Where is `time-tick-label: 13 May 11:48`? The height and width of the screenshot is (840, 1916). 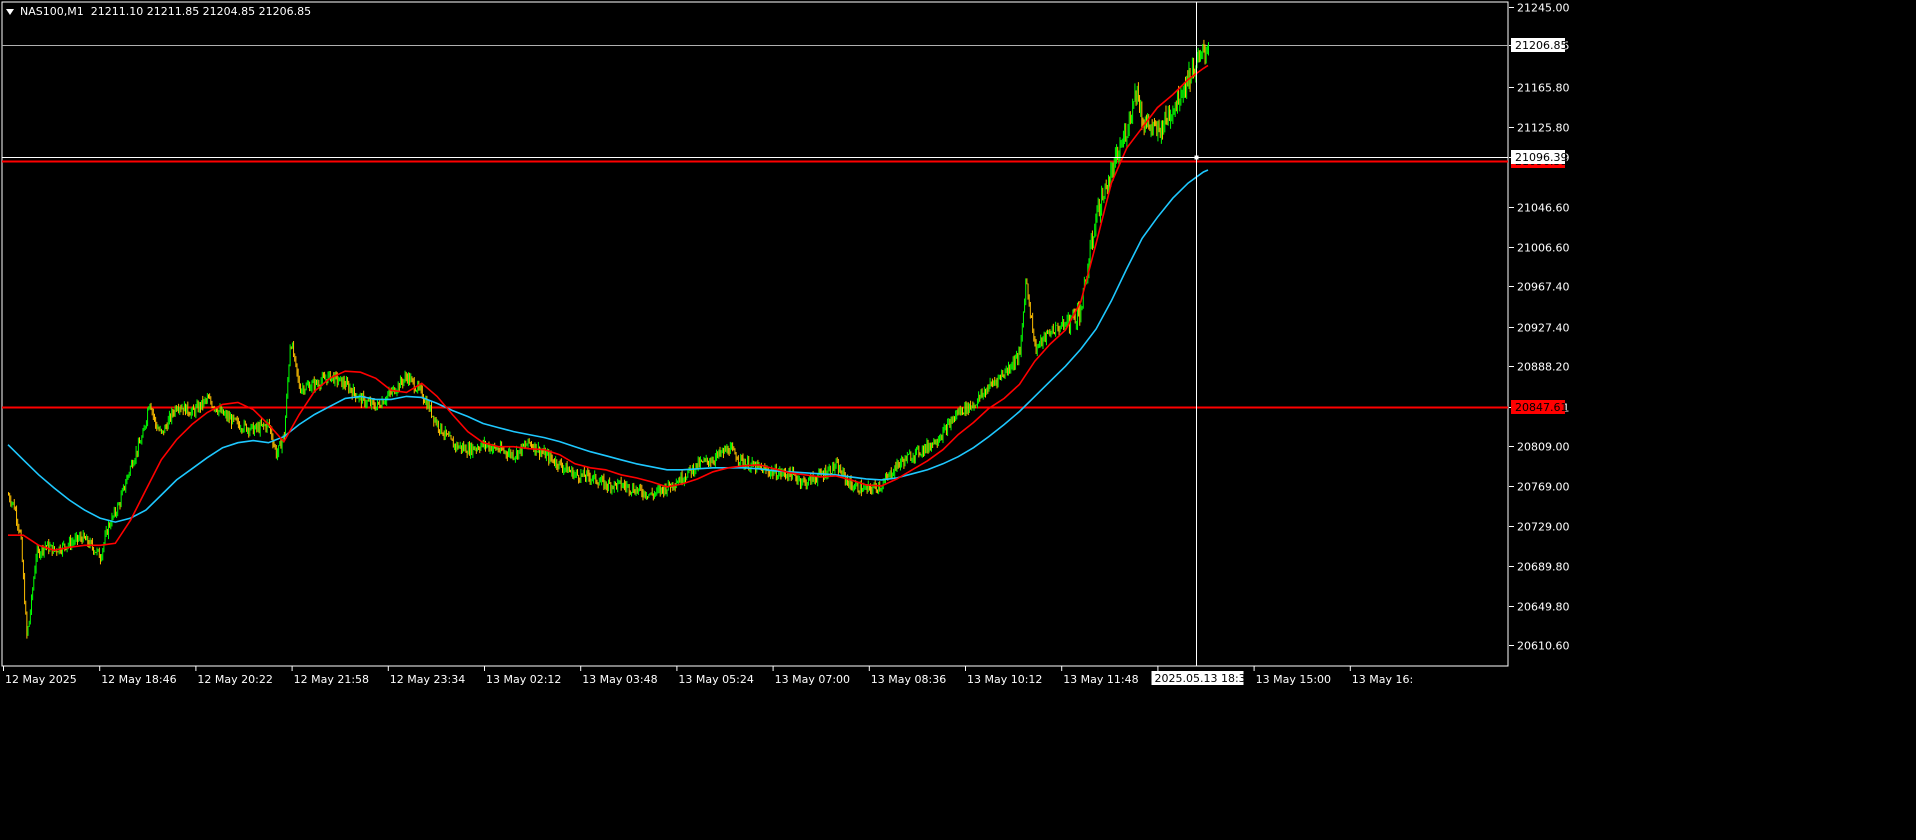
time-tick-label: 13 May 11:48 is located at coordinates (1100, 679).